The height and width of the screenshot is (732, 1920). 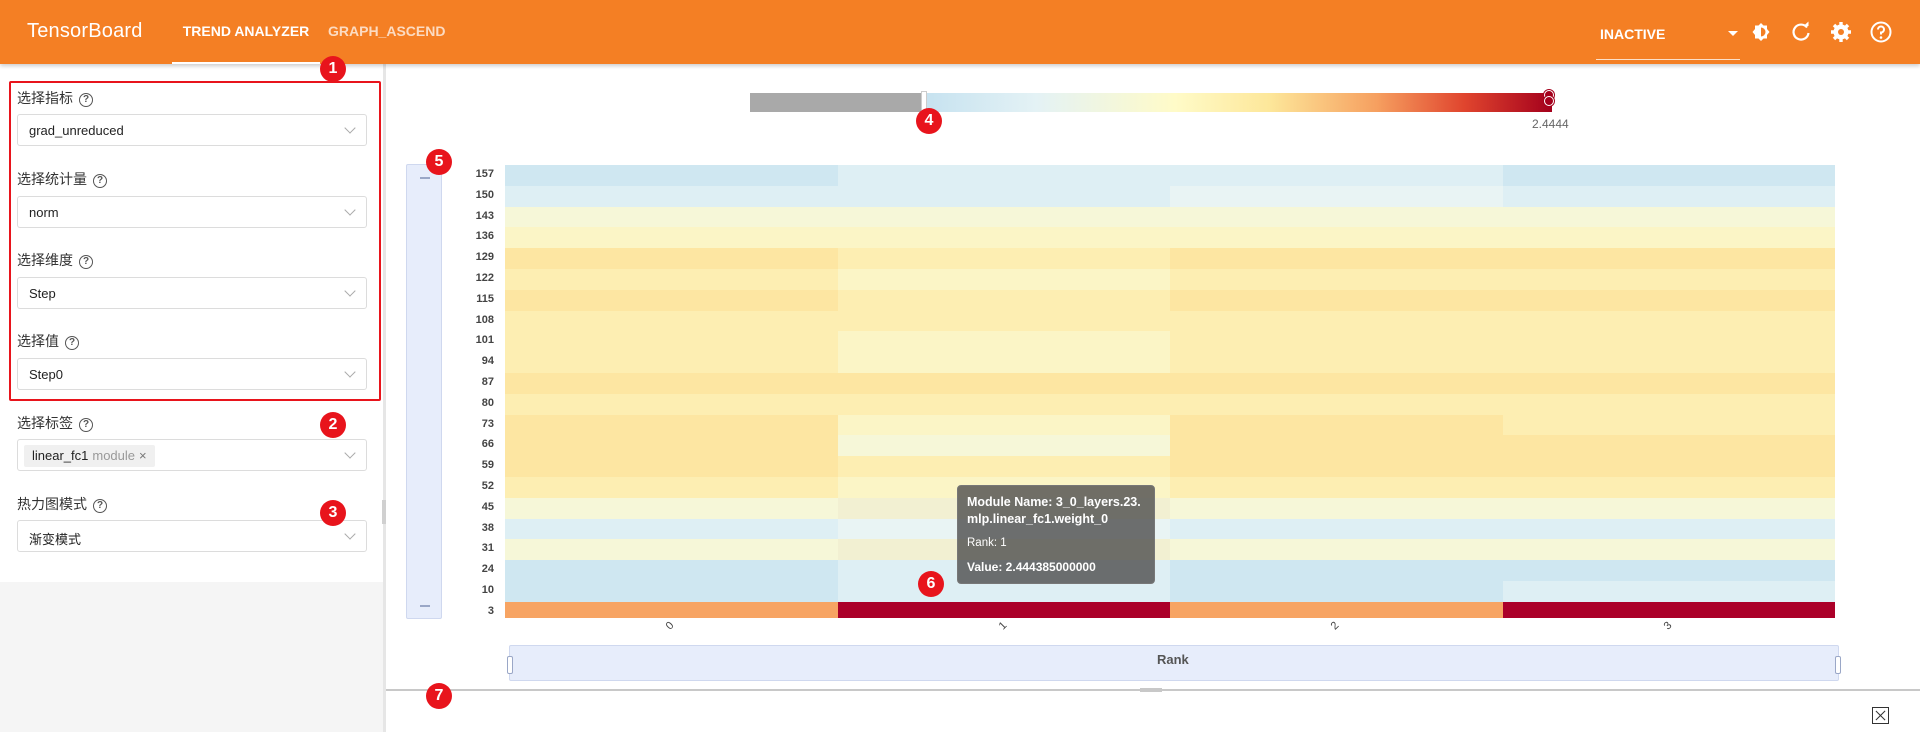 I want to click on split-handle, so click(x=384, y=512).